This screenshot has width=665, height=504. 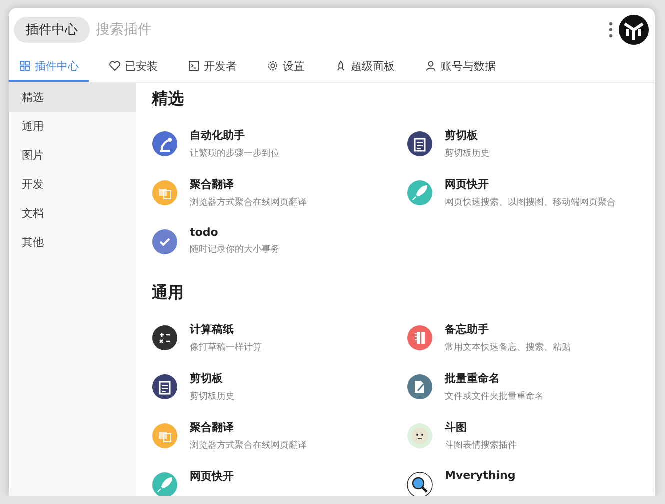 What do you see at coordinates (25, 66) in the screenshot?
I see `grid-icon` at bounding box center [25, 66].